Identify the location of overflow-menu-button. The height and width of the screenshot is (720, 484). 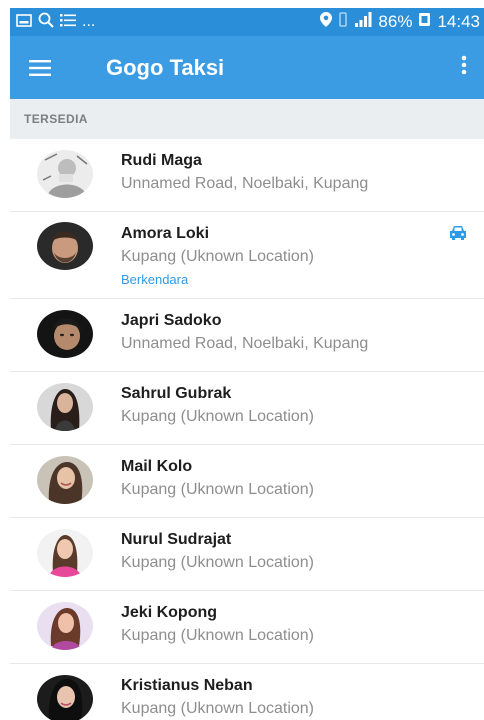
(464, 67).